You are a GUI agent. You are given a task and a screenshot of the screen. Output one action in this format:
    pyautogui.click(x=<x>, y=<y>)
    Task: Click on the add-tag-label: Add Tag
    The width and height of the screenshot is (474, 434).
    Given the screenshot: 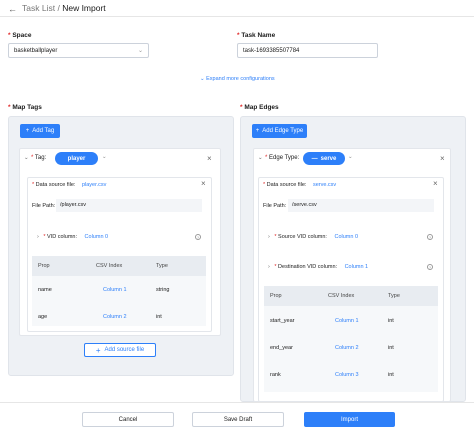 What is the action you would take?
    pyautogui.click(x=43, y=131)
    